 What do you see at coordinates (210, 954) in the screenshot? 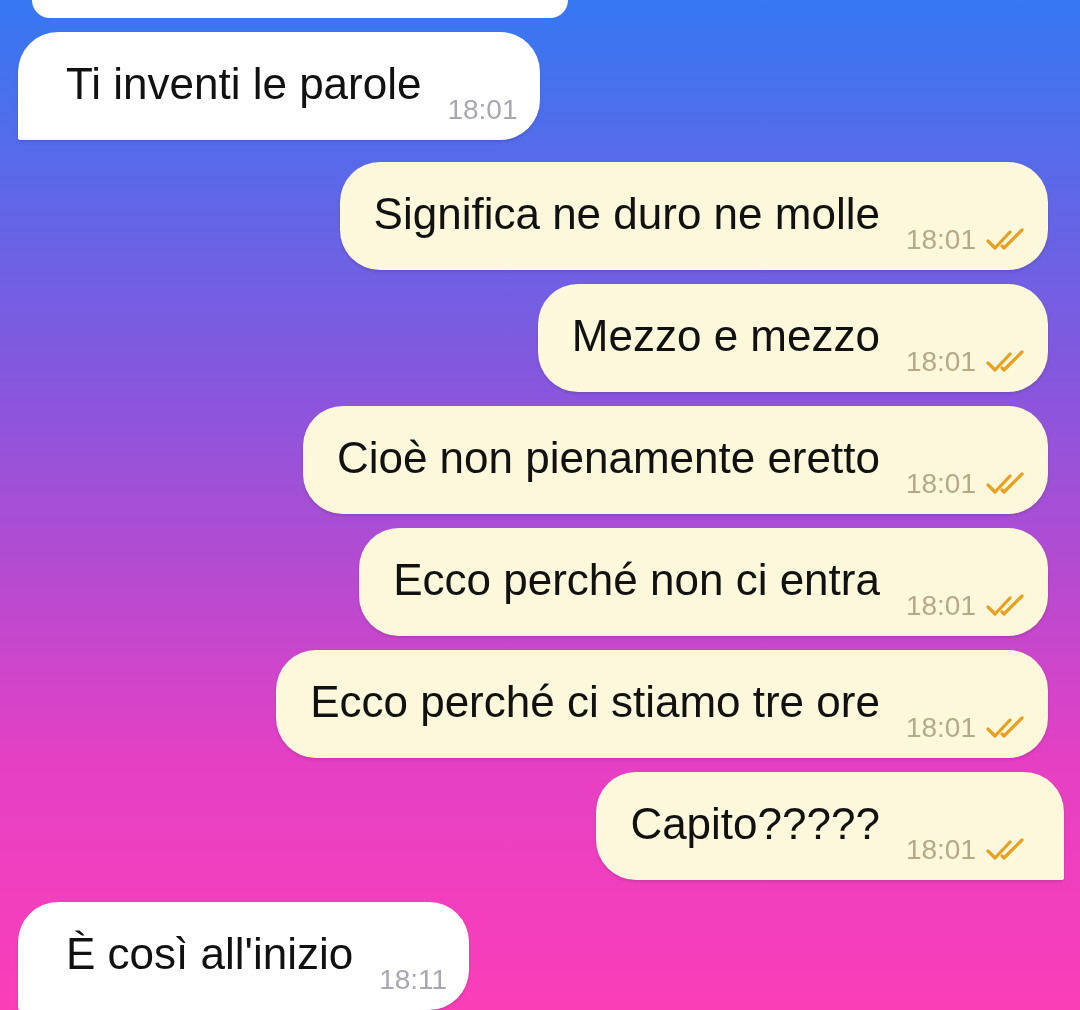
I see `message-text: È così all'inizio` at bounding box center [210, 954].